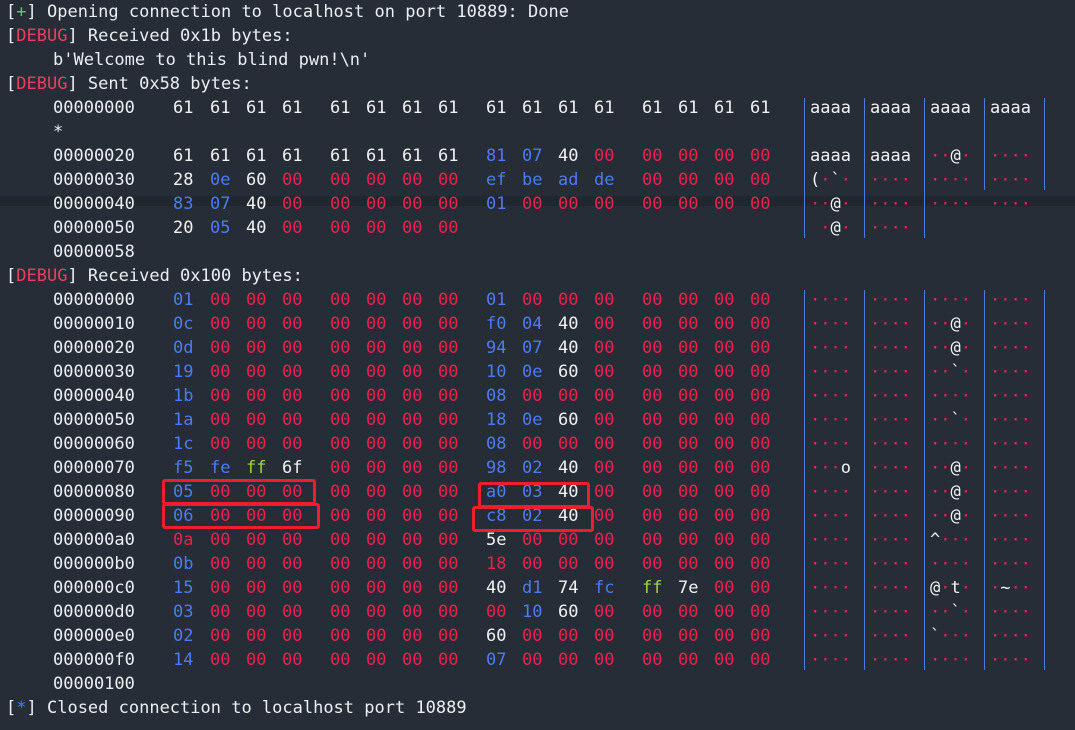  I want to click on debug-line-sent: [DEBUG] Sent 0x58 bytes:, so click(129, 84).